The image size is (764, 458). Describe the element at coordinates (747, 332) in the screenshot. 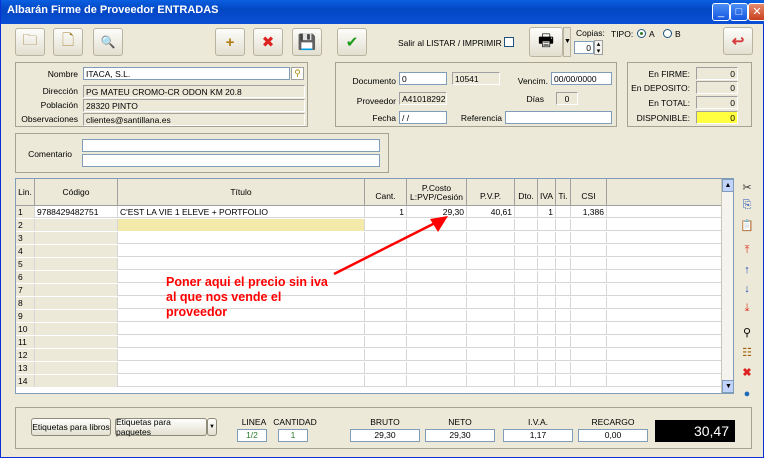

I see `zoom-icon: ⚲` at that location.